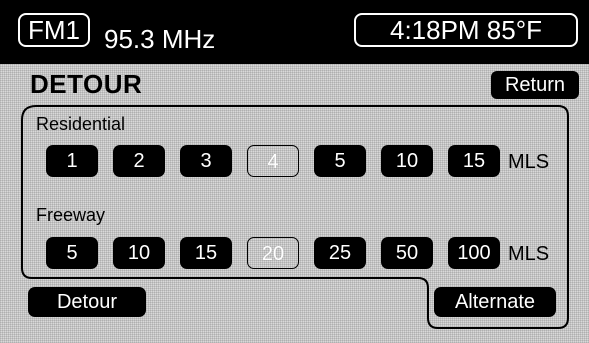 This screenshot has width=589, height=343. I want to click on alternate-button: Alternate, so click(495, 302).